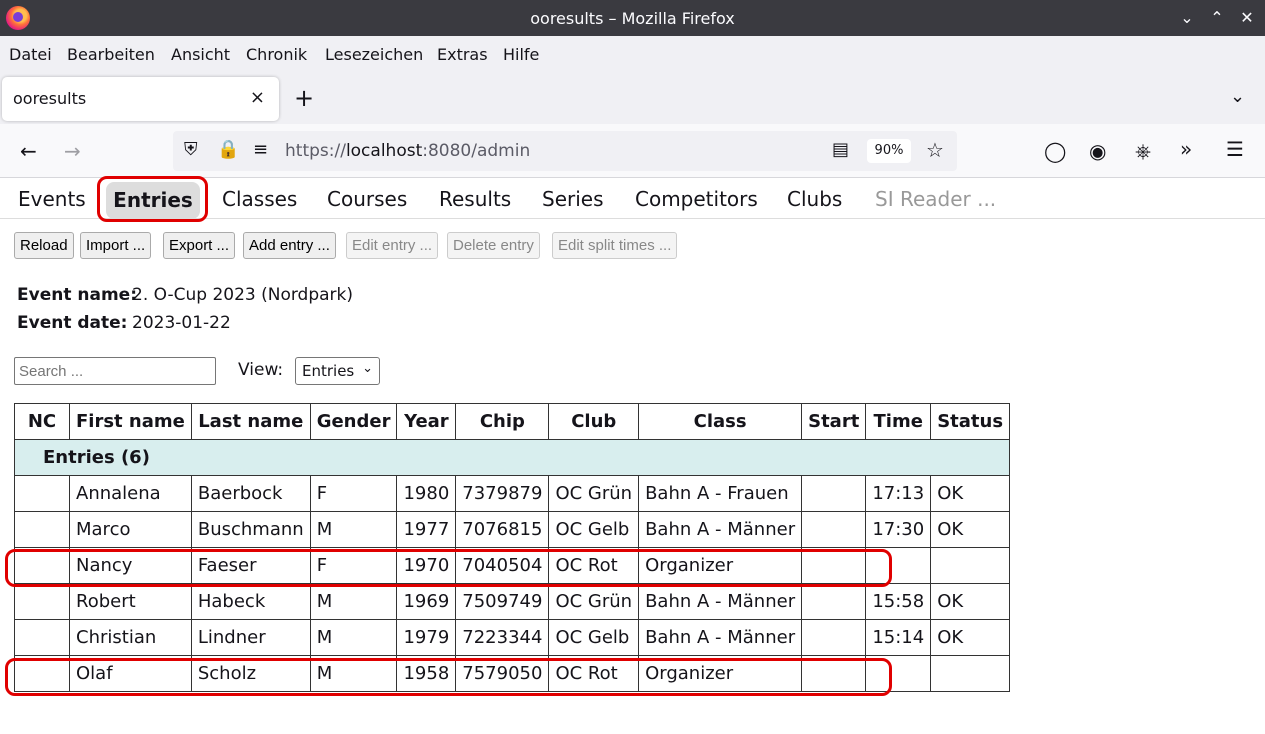  What do you see at coordinates (250, 529) in the screenshot?
I see `cell-last-name: Buschmann` at bounding box center [250, 529].